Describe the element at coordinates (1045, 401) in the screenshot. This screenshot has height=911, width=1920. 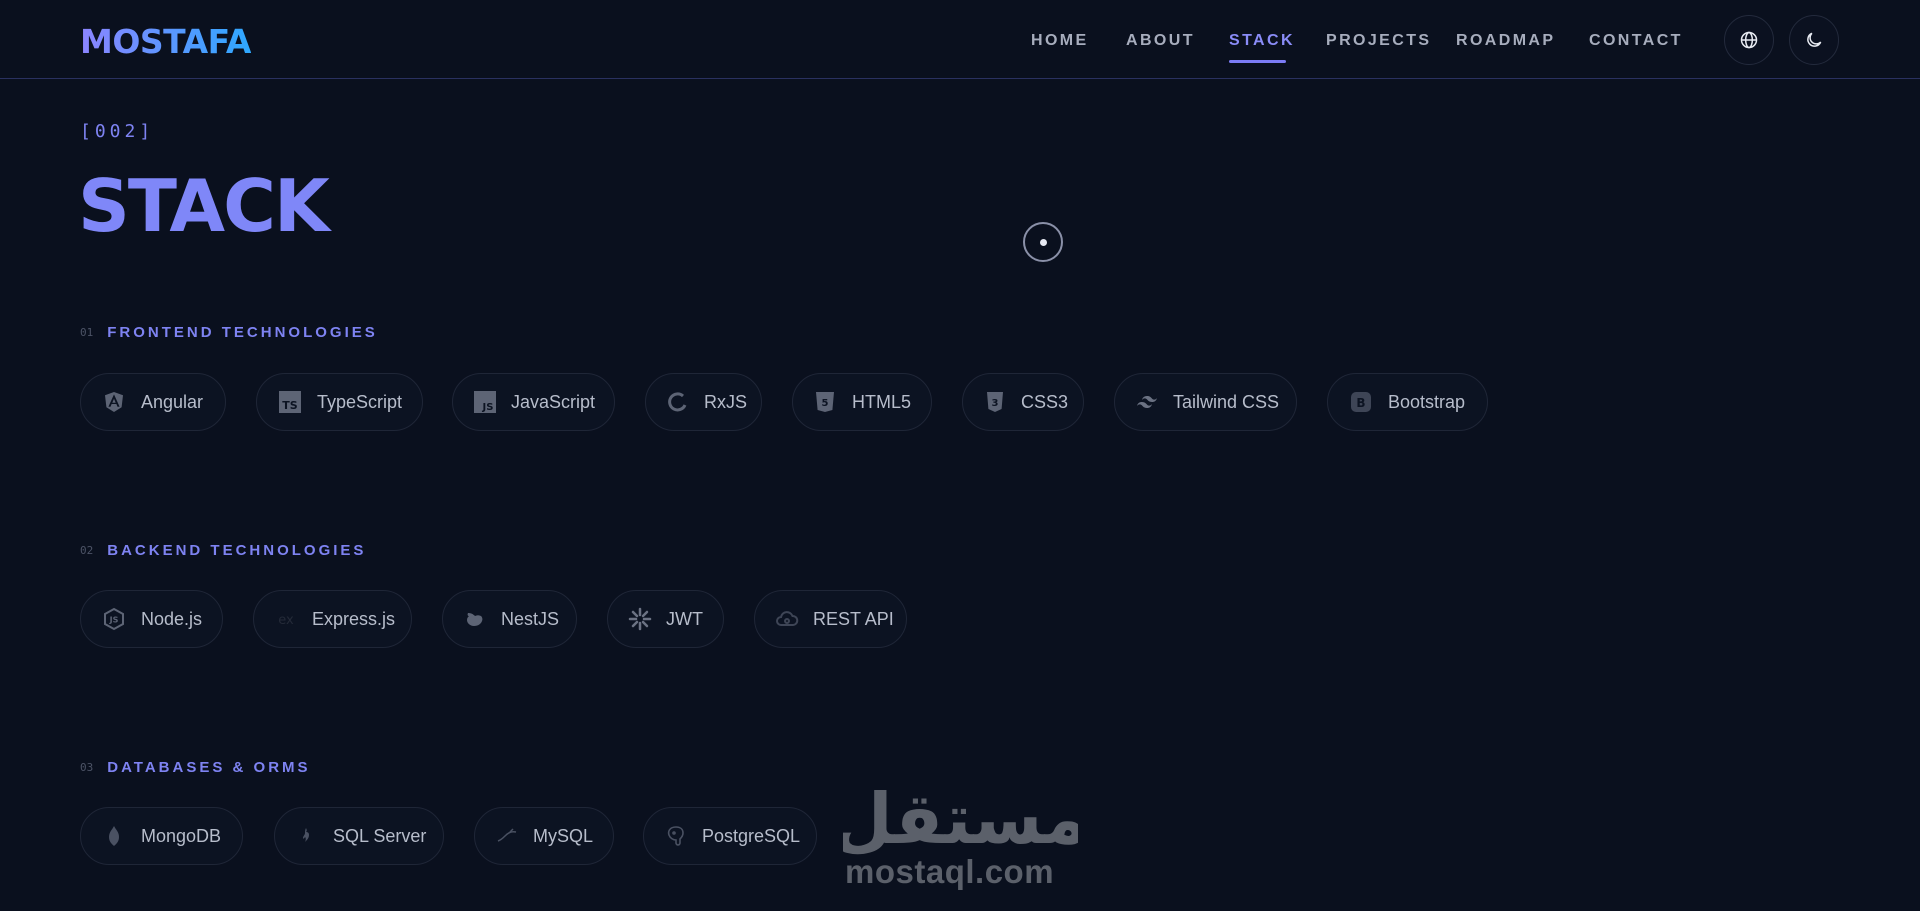
I see `chip-label: CSS3` at that location.